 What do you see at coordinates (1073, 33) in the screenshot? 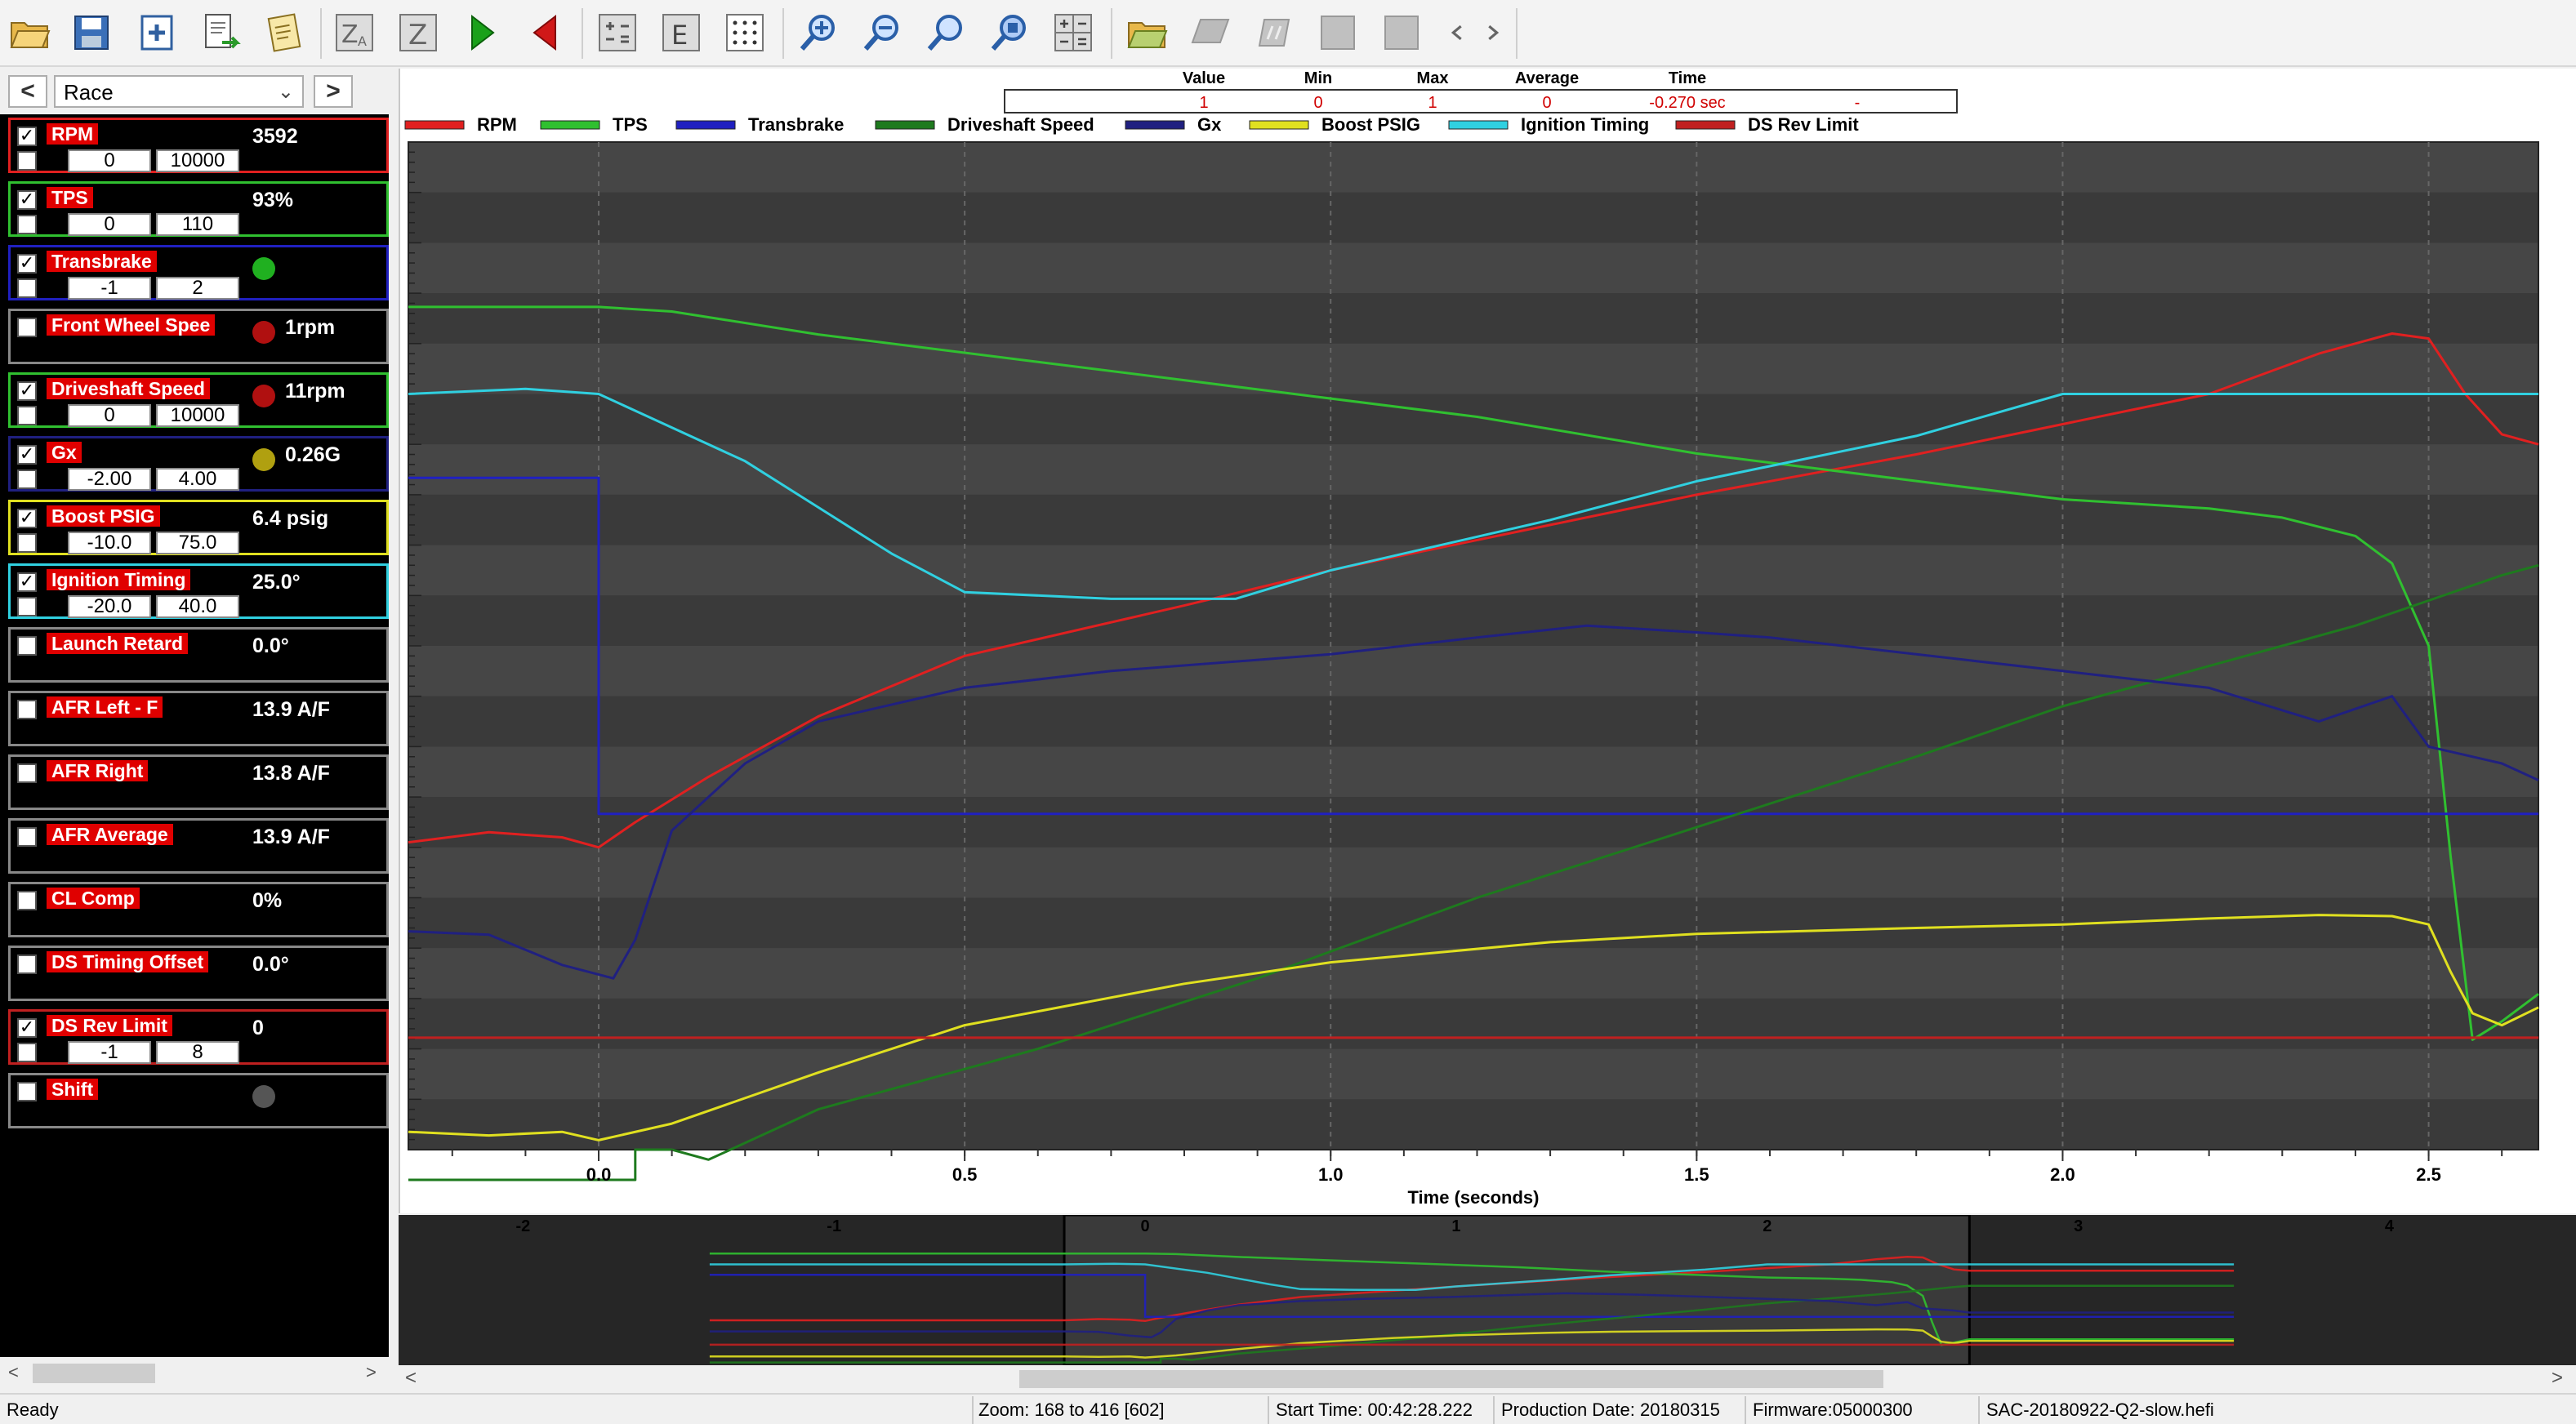
I see `grid-calculator-icon` at bounding box center [1073, 33].